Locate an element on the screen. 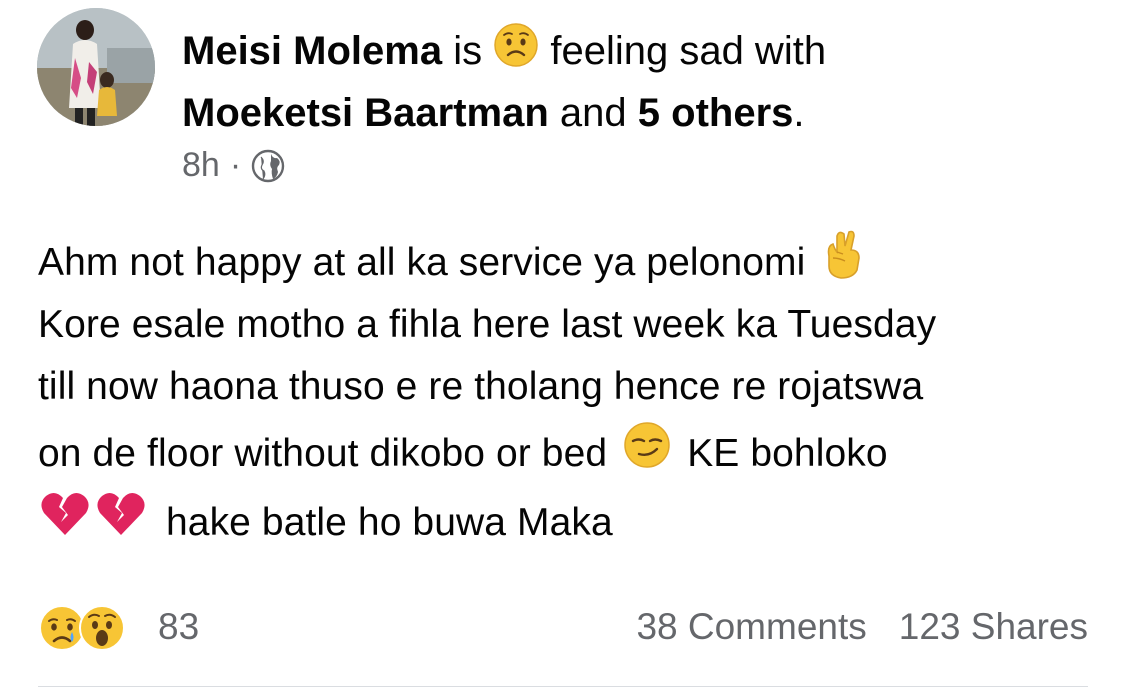 The image size is (1125, 693). and-word: and is located at coordinates (593, 113).